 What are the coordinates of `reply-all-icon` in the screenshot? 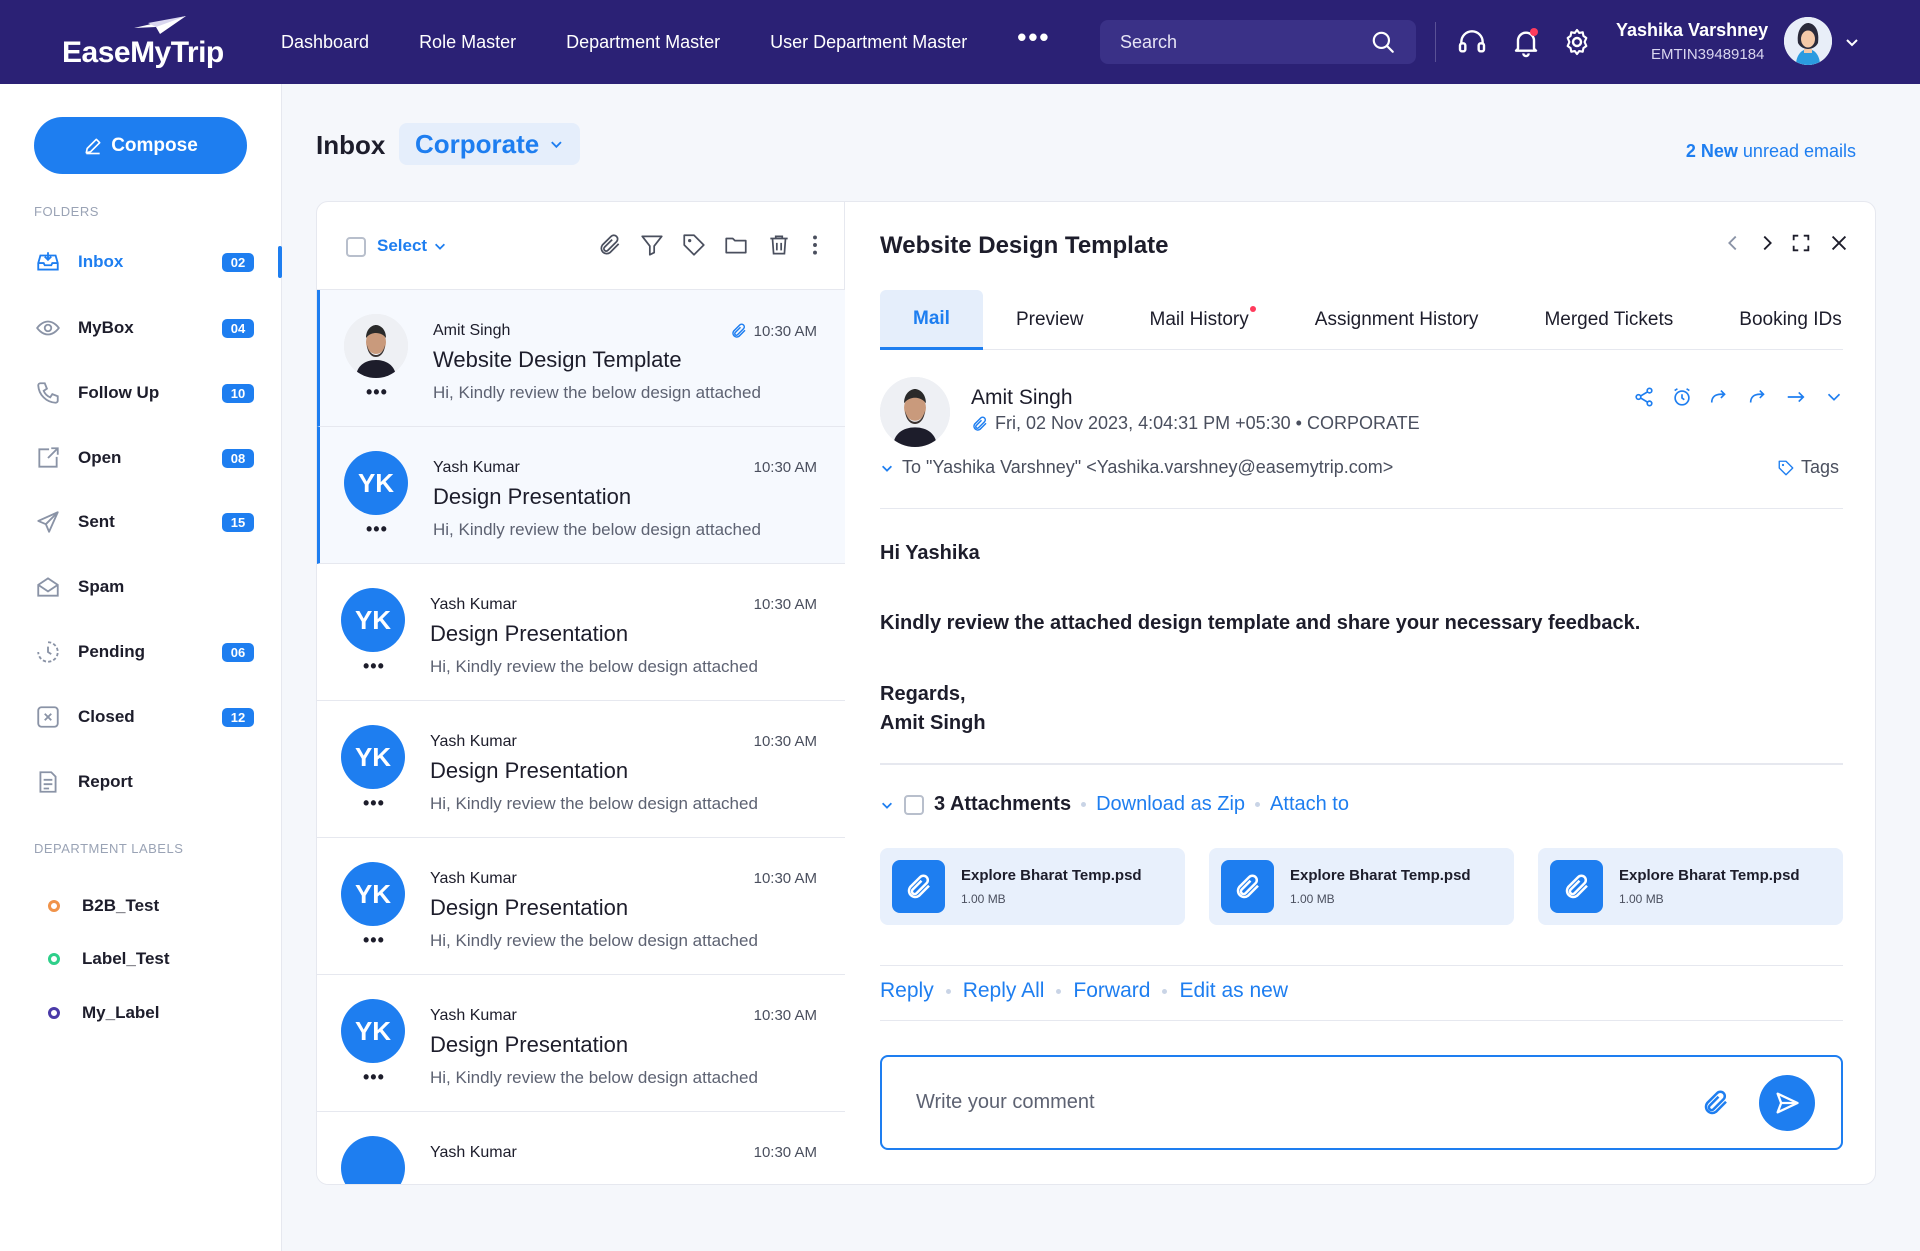 It's located at (1720, 397).